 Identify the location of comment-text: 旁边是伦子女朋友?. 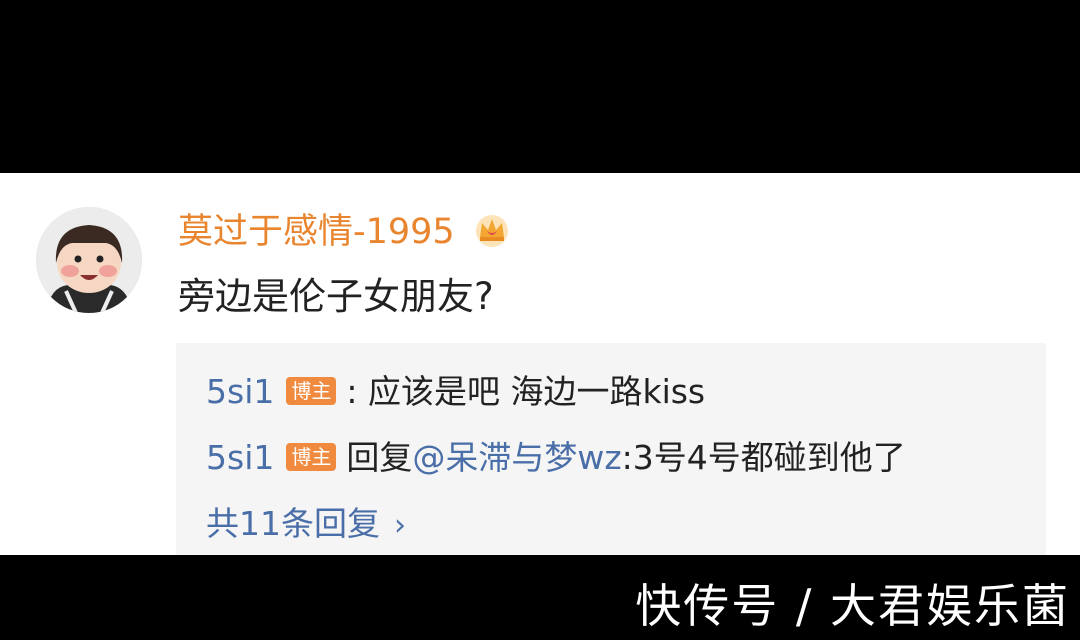
(336, 296).